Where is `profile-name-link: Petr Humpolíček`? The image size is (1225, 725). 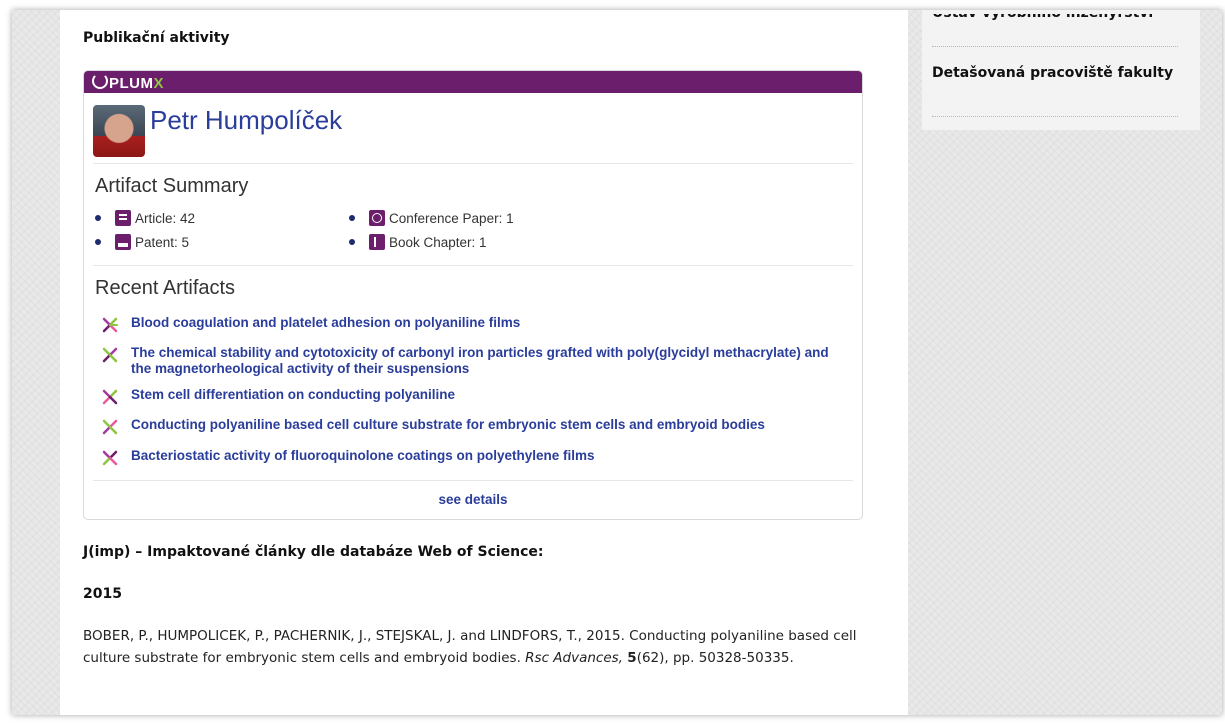 profile-name-link: Petr Humpolíček is located at coordinates (246, 120).